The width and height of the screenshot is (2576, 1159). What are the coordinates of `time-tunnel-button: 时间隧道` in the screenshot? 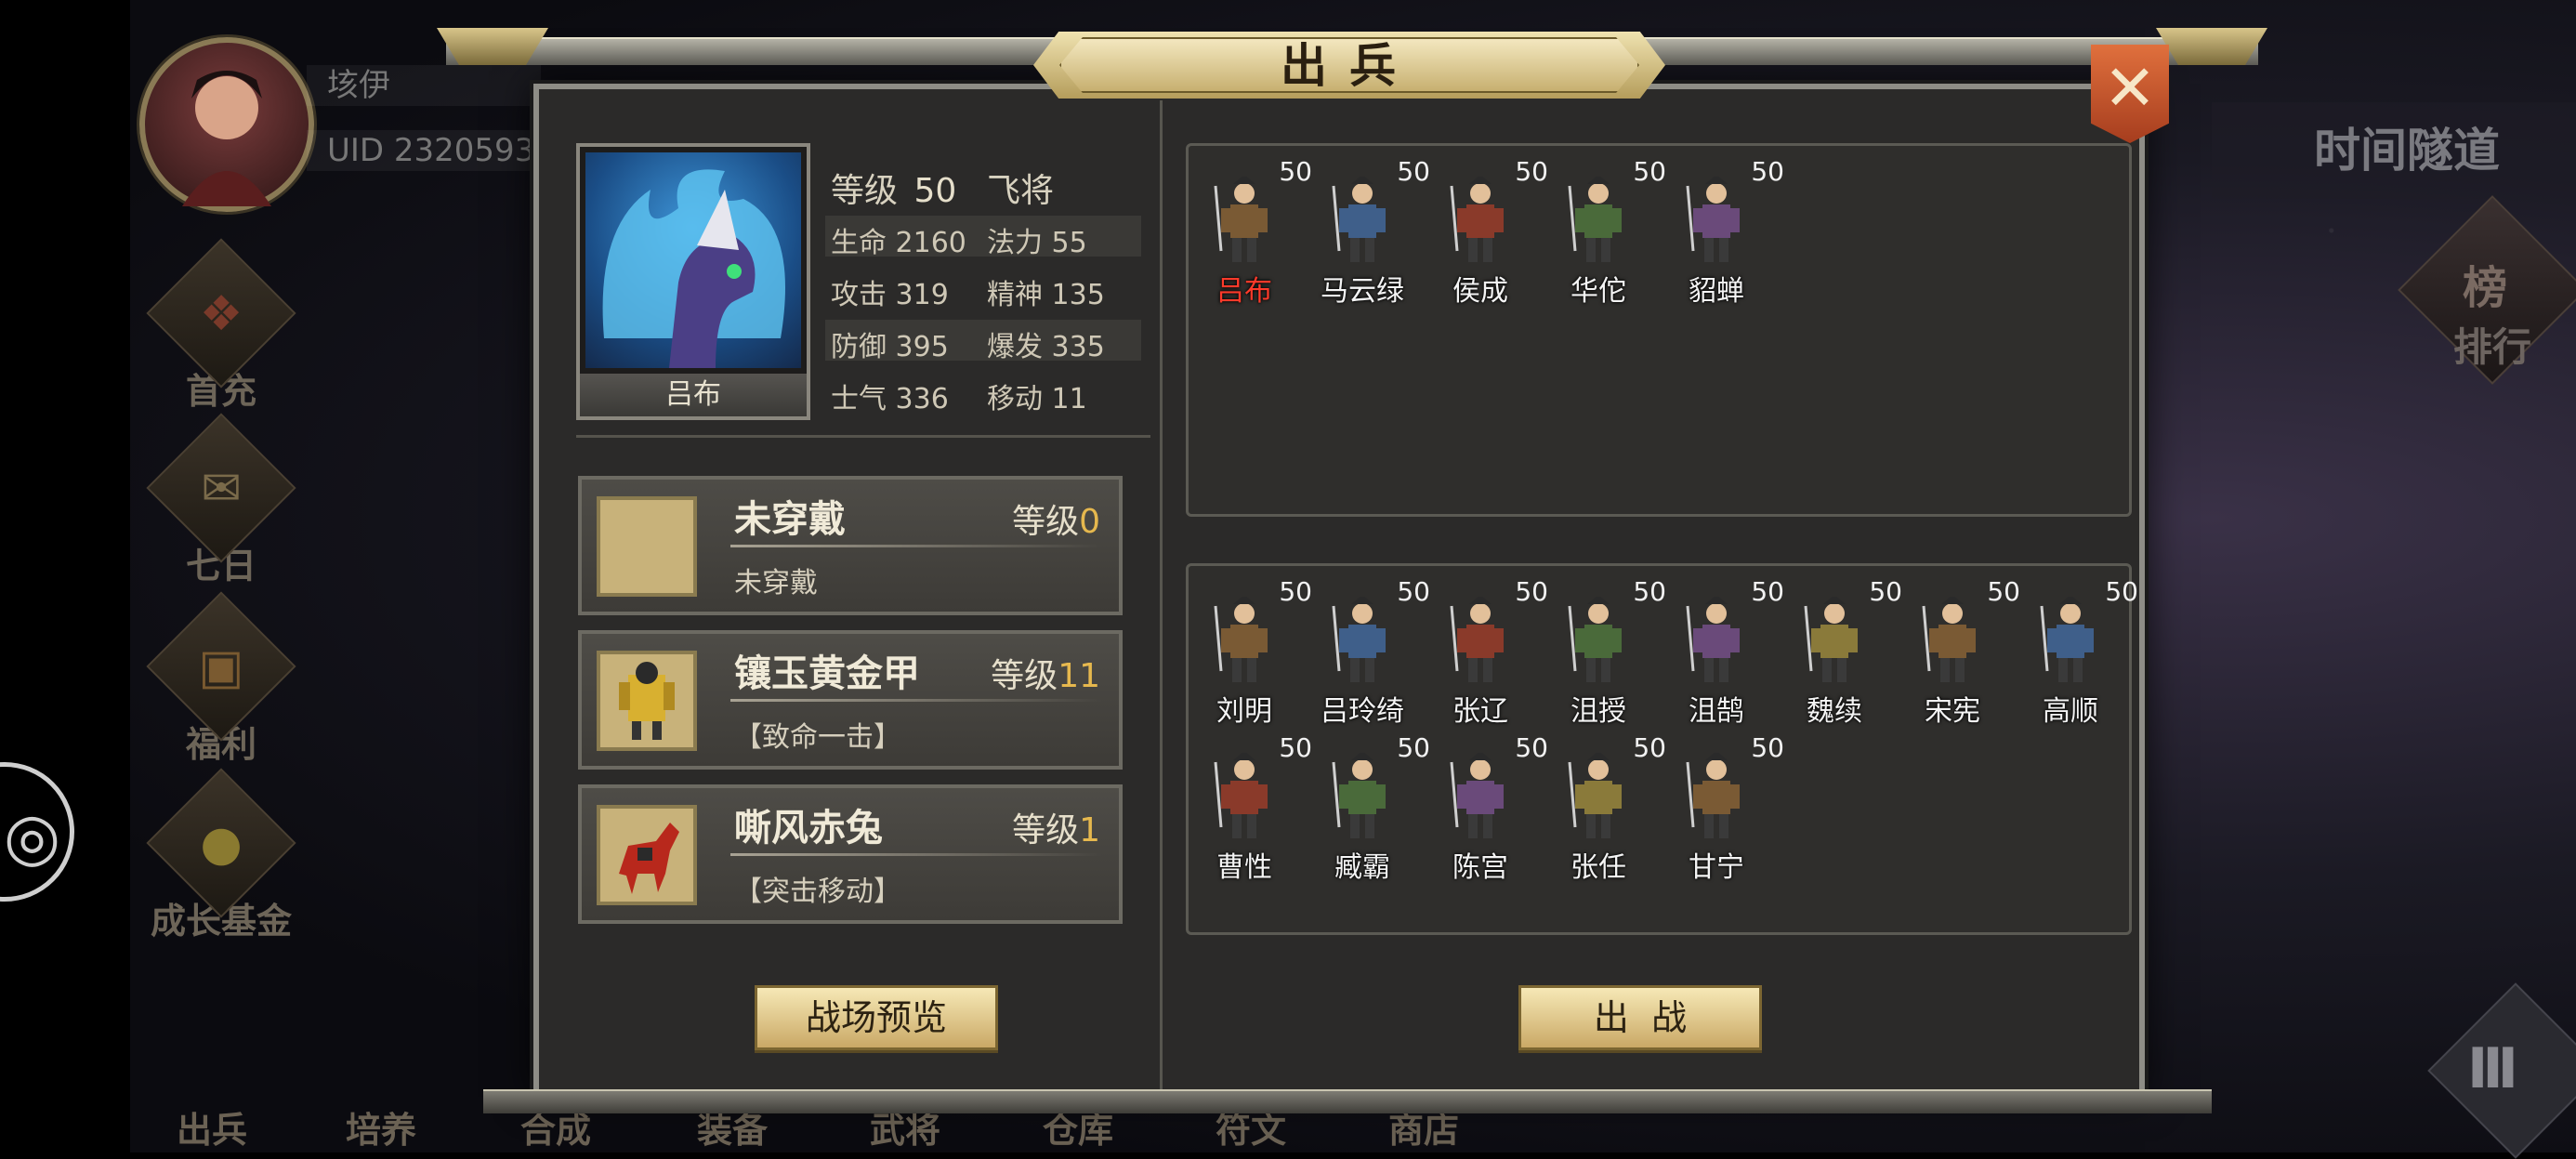 It's located at (2394, 150).